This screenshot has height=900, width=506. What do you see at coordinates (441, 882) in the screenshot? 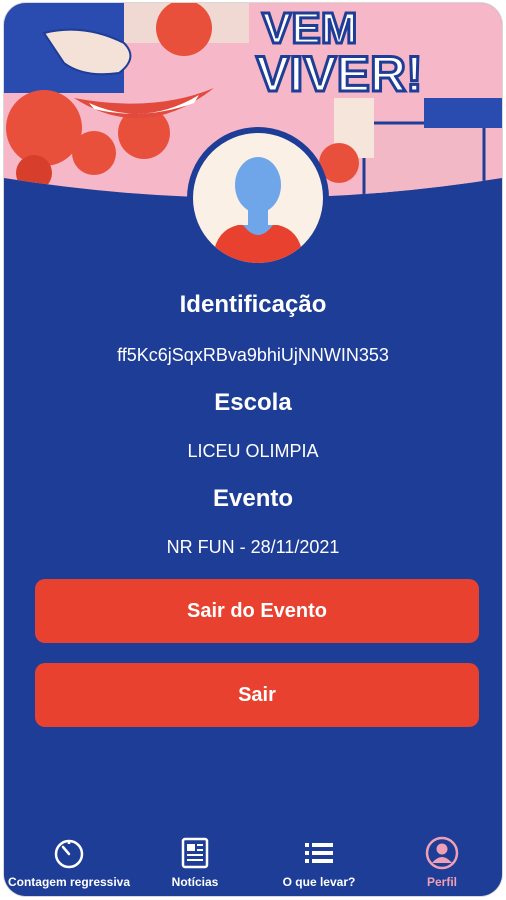
I see `tab-label-profile: Perfil` at bounding box center [441, 882].